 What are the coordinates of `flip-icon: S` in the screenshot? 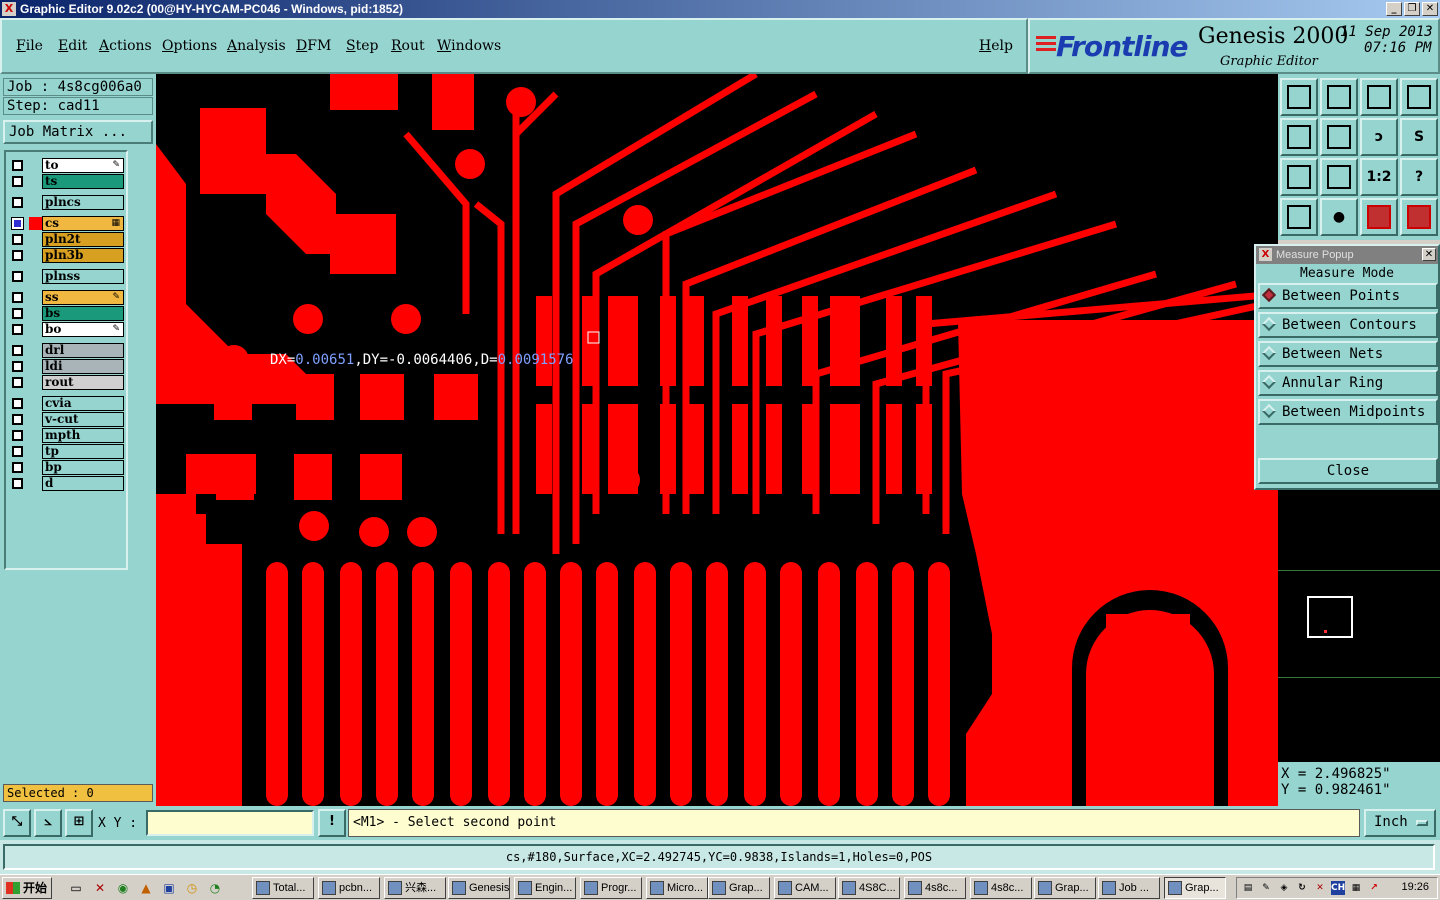 It's located at (1419, 137).